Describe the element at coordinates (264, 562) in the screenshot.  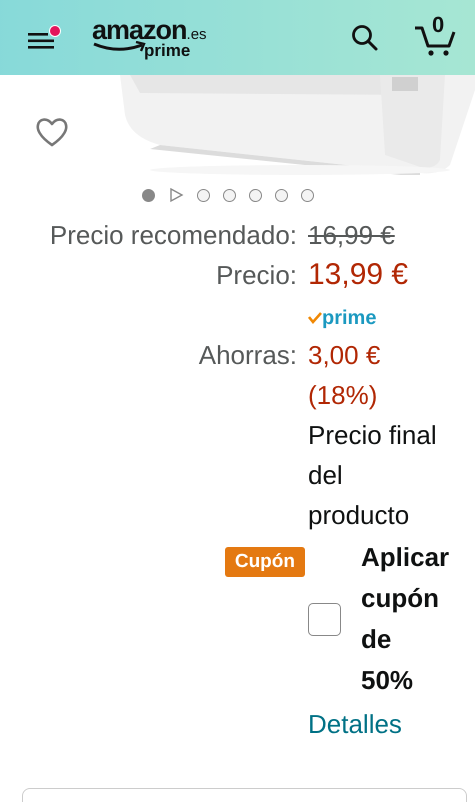
I see `coupon-badge: Cupón` at that location.